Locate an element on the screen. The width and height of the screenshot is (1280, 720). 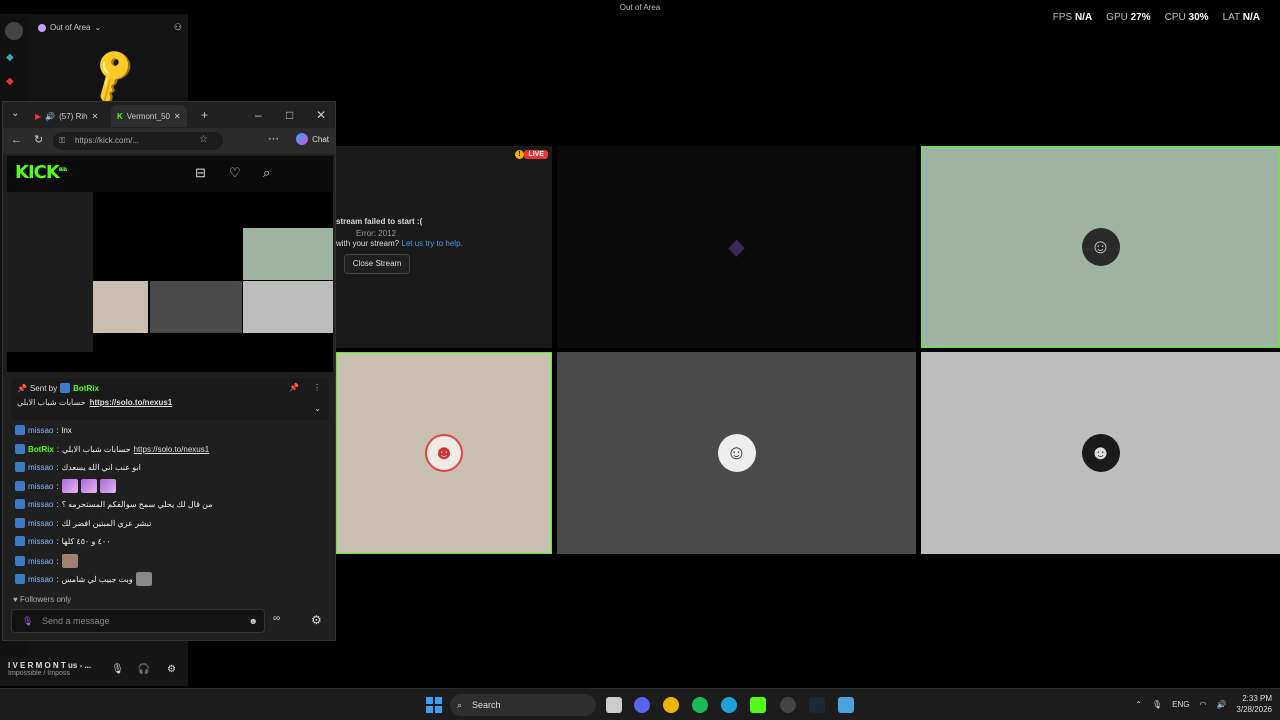
unpin-icon: 📌 is located at coordinates (294, 387).